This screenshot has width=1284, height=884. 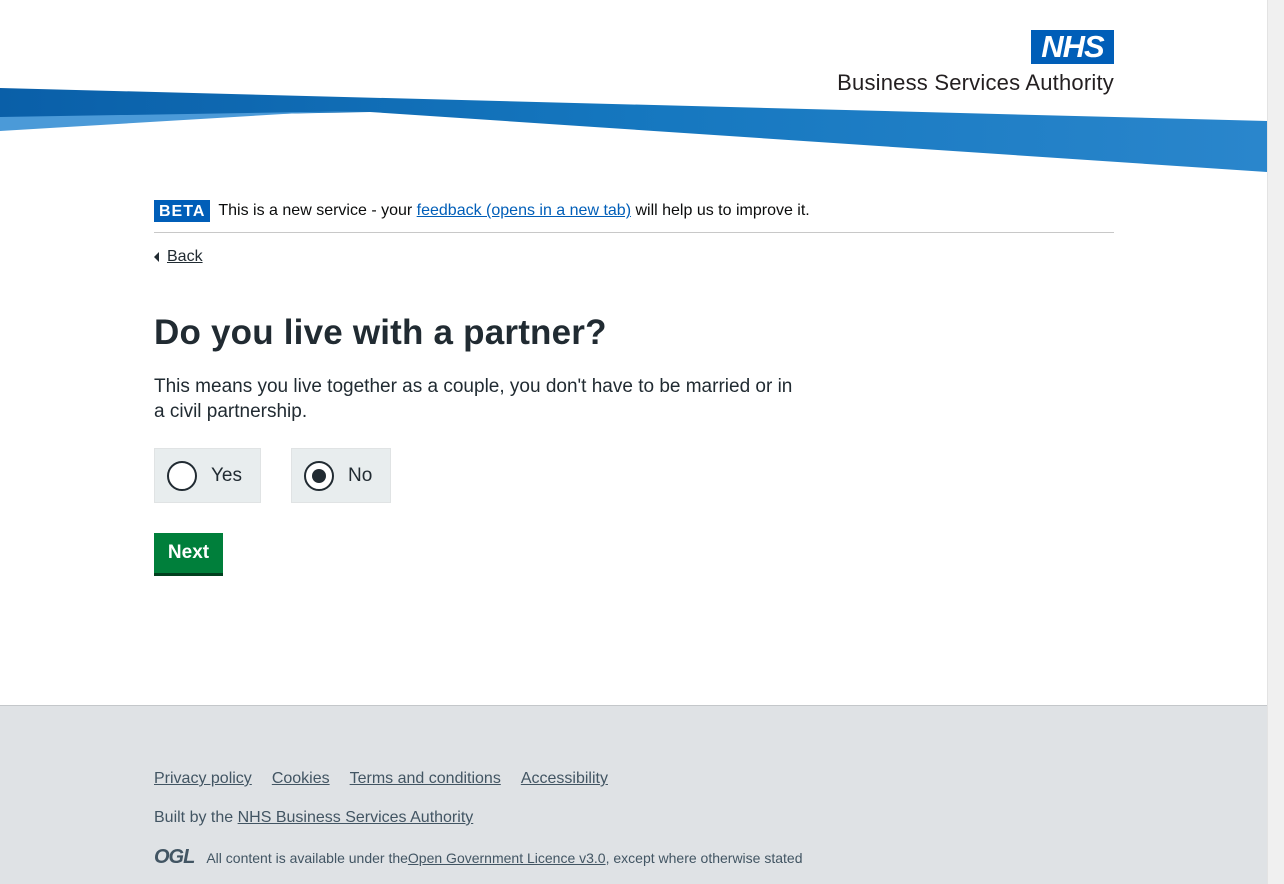 I want to click on radio-option-no: No, so click(x=341, y=475).